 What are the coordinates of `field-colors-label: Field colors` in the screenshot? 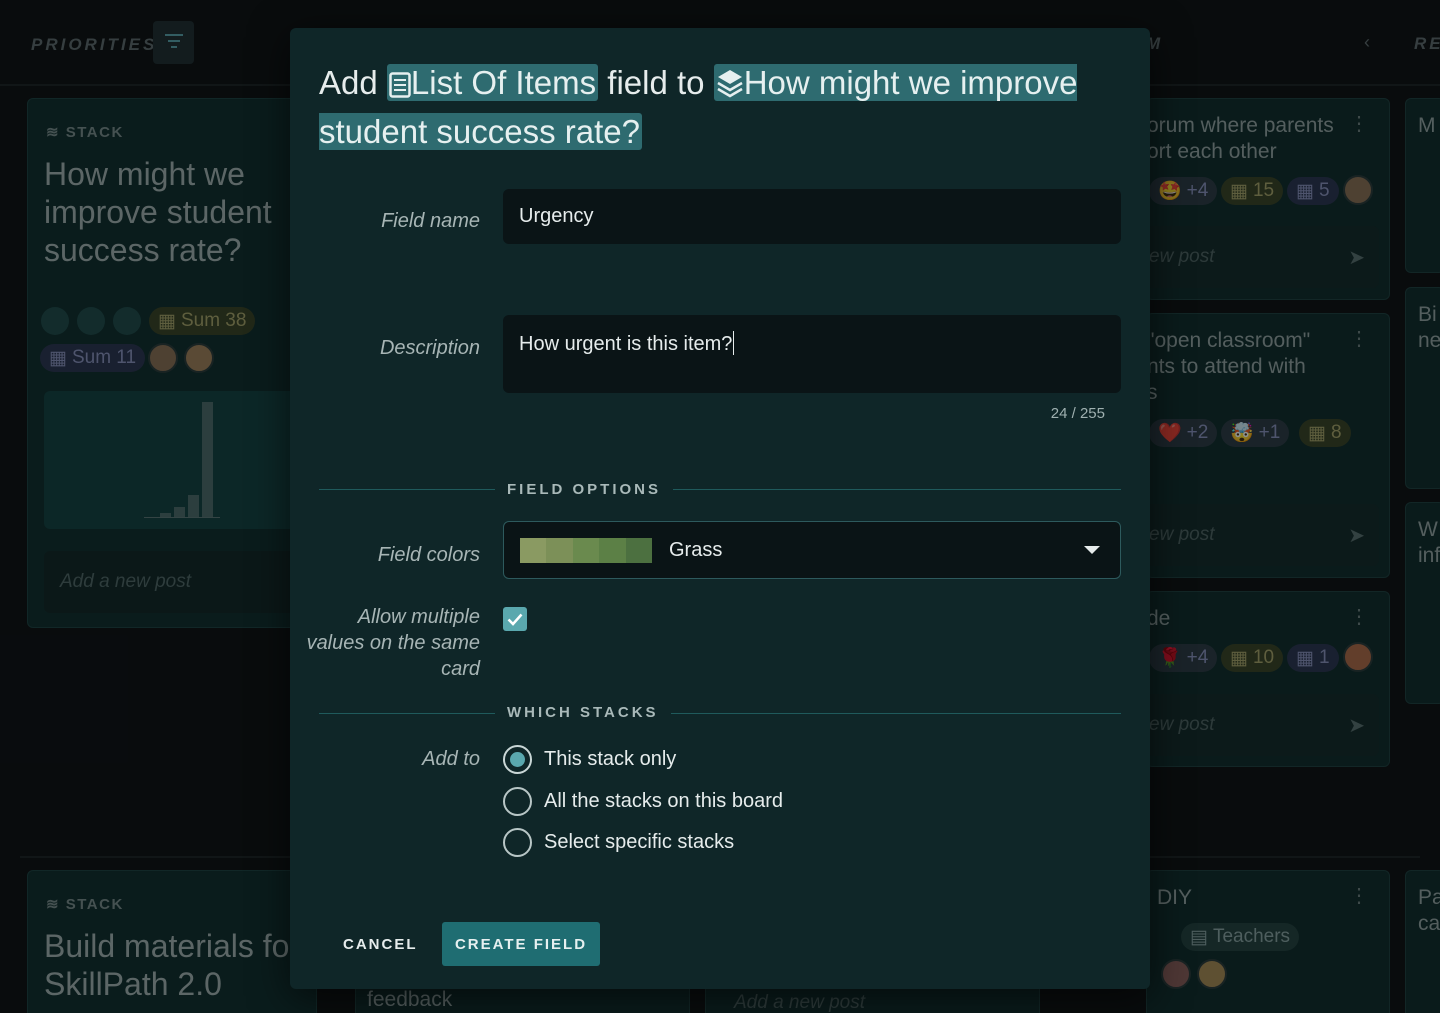 It's located at (428, 555).